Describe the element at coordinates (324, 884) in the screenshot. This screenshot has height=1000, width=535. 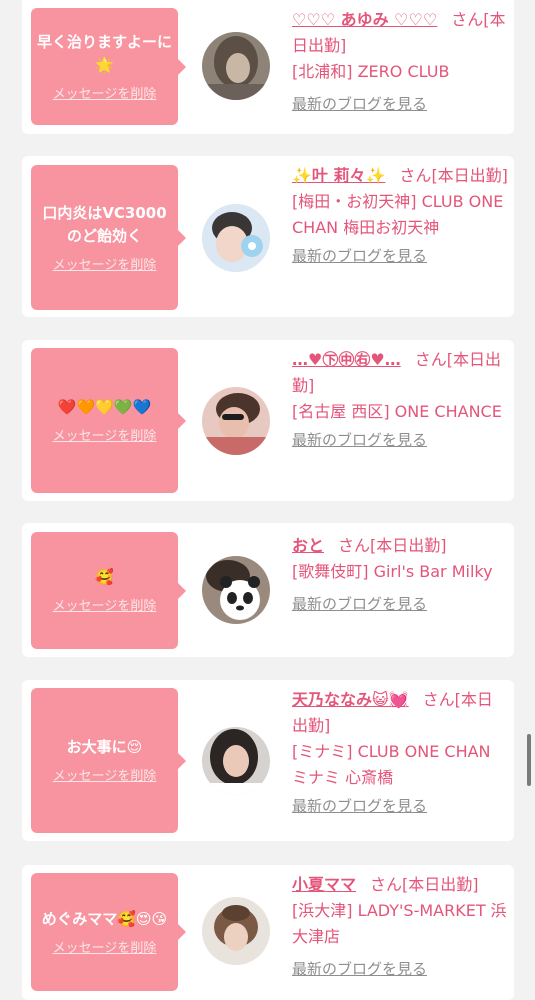
I see `cast-name-link: 小夏ママ` at that location.